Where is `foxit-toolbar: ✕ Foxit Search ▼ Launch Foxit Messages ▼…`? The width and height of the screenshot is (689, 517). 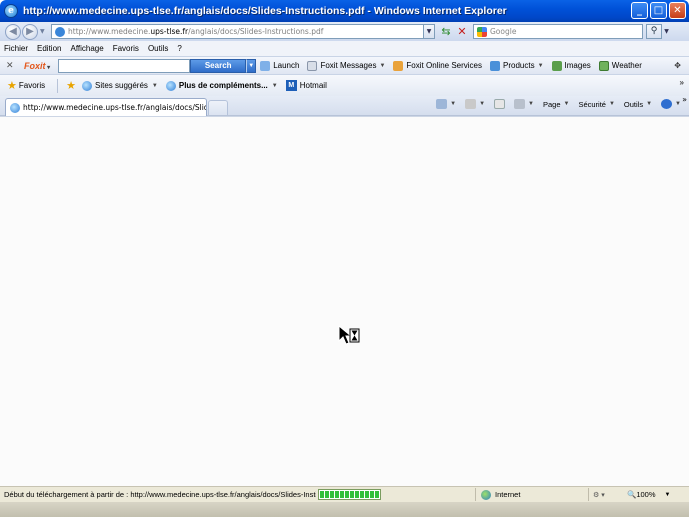
foxit-toolbar: ✕ Foxit Search ▼ Launch Foxit Messages ▼… is located at coordinates (344, 65).